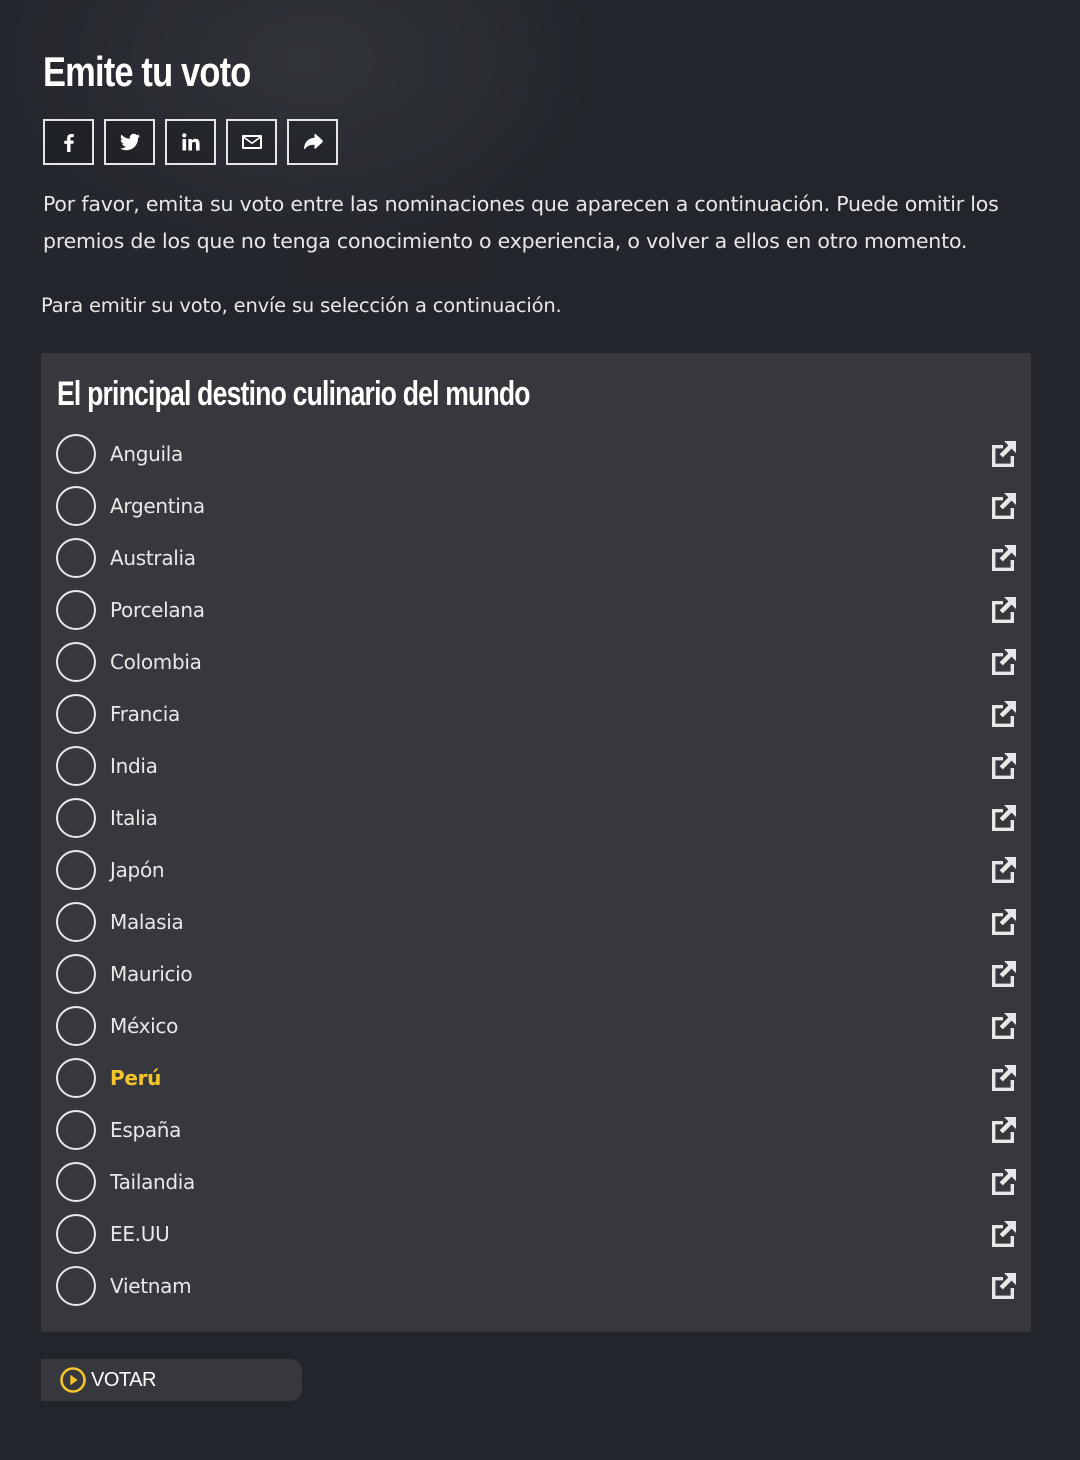 Image resolution: width=1080 pixels, height=1460 pixels. Describe the element at coordinates (147, 71) in the screenshot. I see `page-title: Emite tu voto` at that location.